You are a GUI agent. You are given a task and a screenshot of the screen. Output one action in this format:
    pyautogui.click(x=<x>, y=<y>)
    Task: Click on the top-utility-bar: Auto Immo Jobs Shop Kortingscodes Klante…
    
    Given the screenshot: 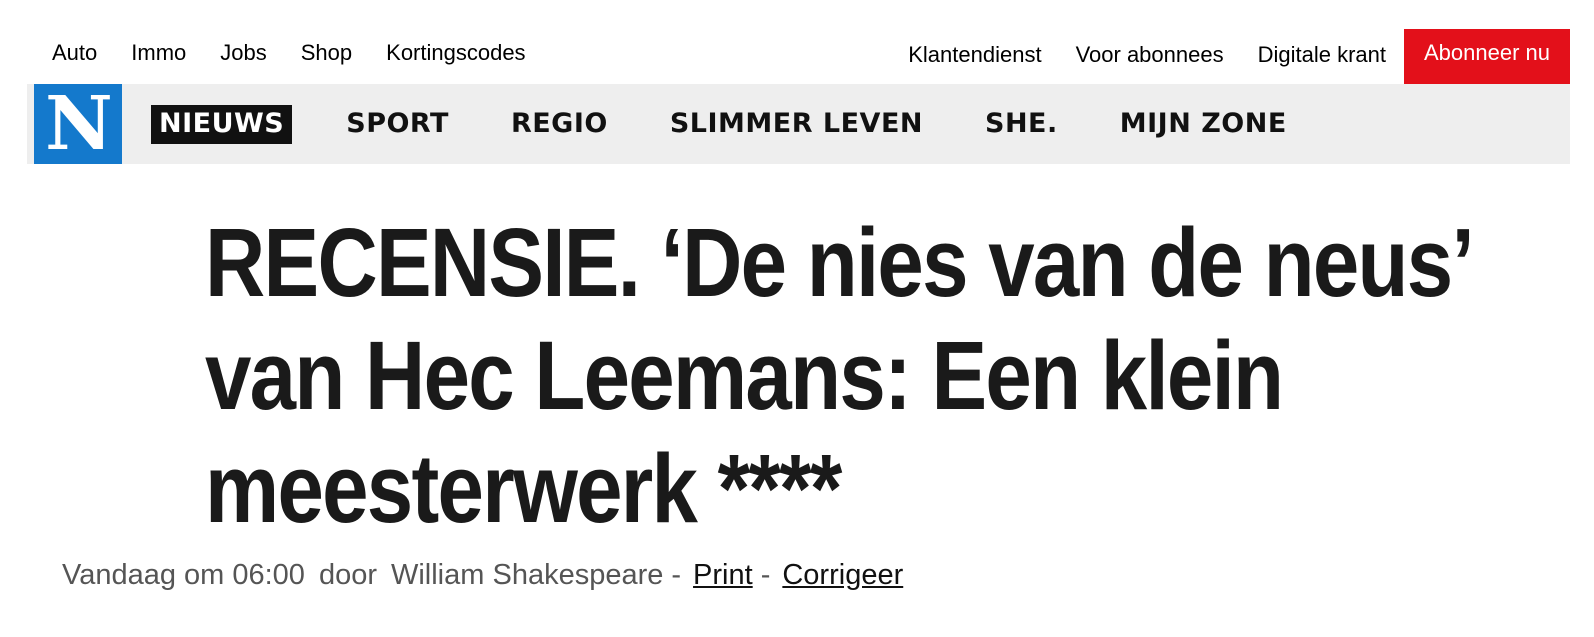 What is the action you would take?
    pyautogui.click(x=797, y=42)
    